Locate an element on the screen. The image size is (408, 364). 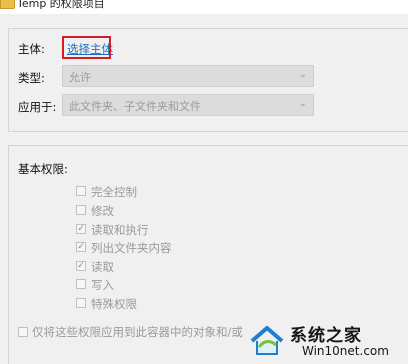
permission-modify: 修改 is located at coordinates (176, 210).